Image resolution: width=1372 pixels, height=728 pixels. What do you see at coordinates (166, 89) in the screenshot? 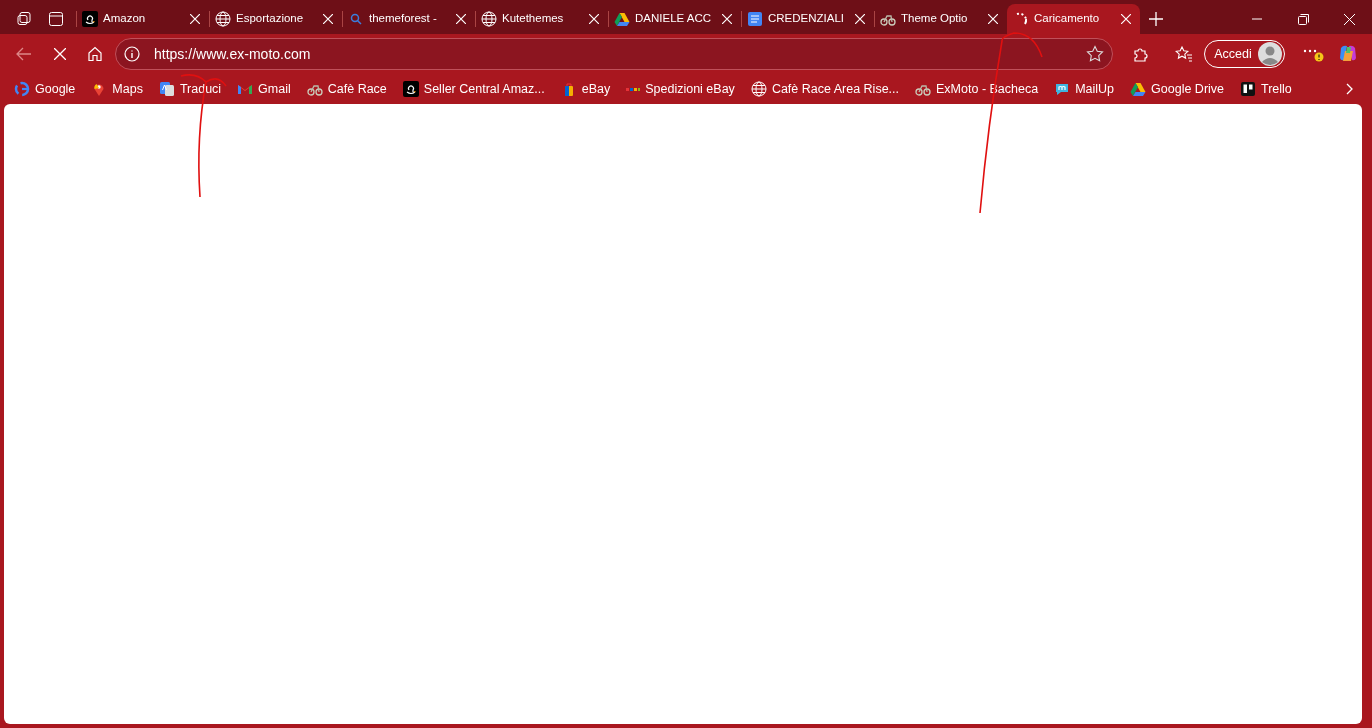
I see `translate-icon` at bounding box center [166, 89].